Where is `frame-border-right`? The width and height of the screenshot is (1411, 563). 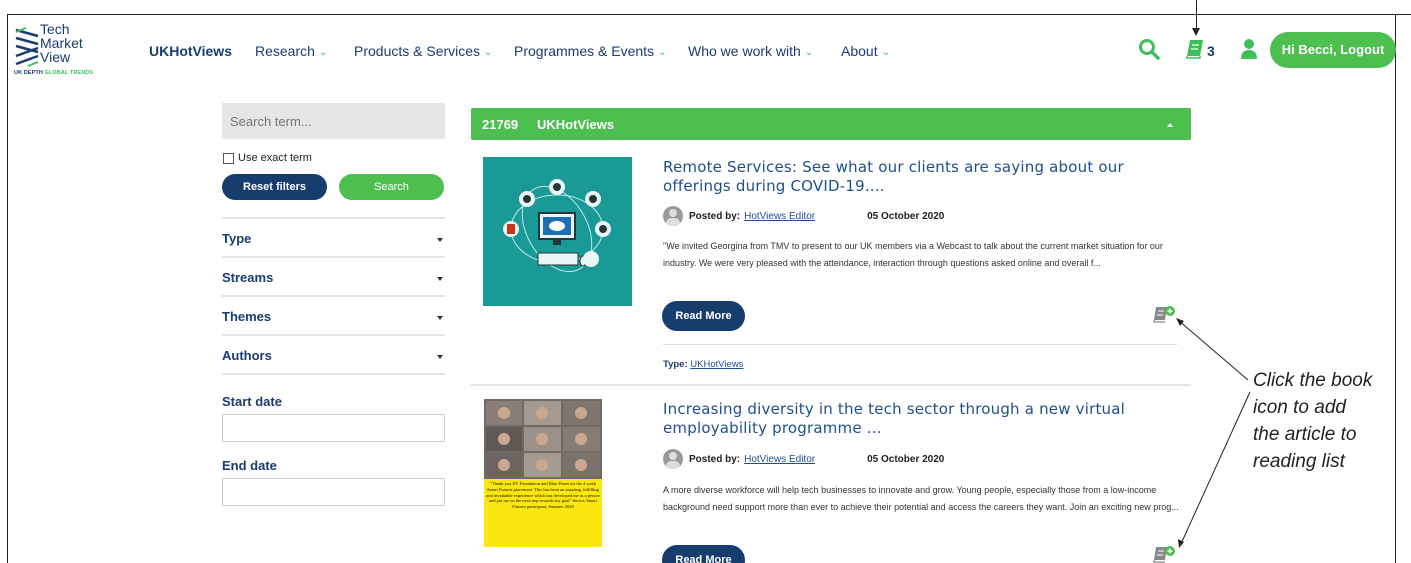 frame-border-right is located at coordinates (1395, 288).